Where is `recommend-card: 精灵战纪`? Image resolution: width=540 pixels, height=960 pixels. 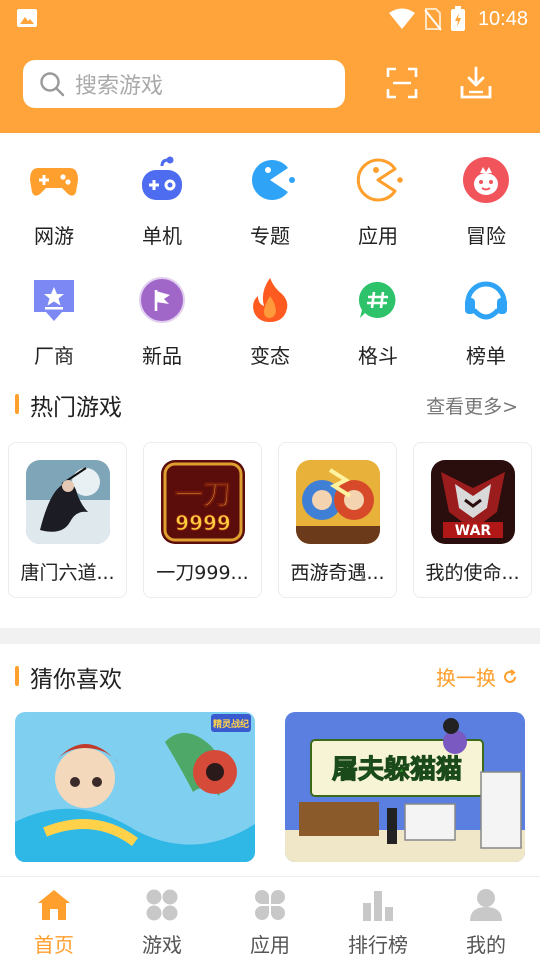
recommend-card: 精灵战纪 is located at coordinates (135, 787).